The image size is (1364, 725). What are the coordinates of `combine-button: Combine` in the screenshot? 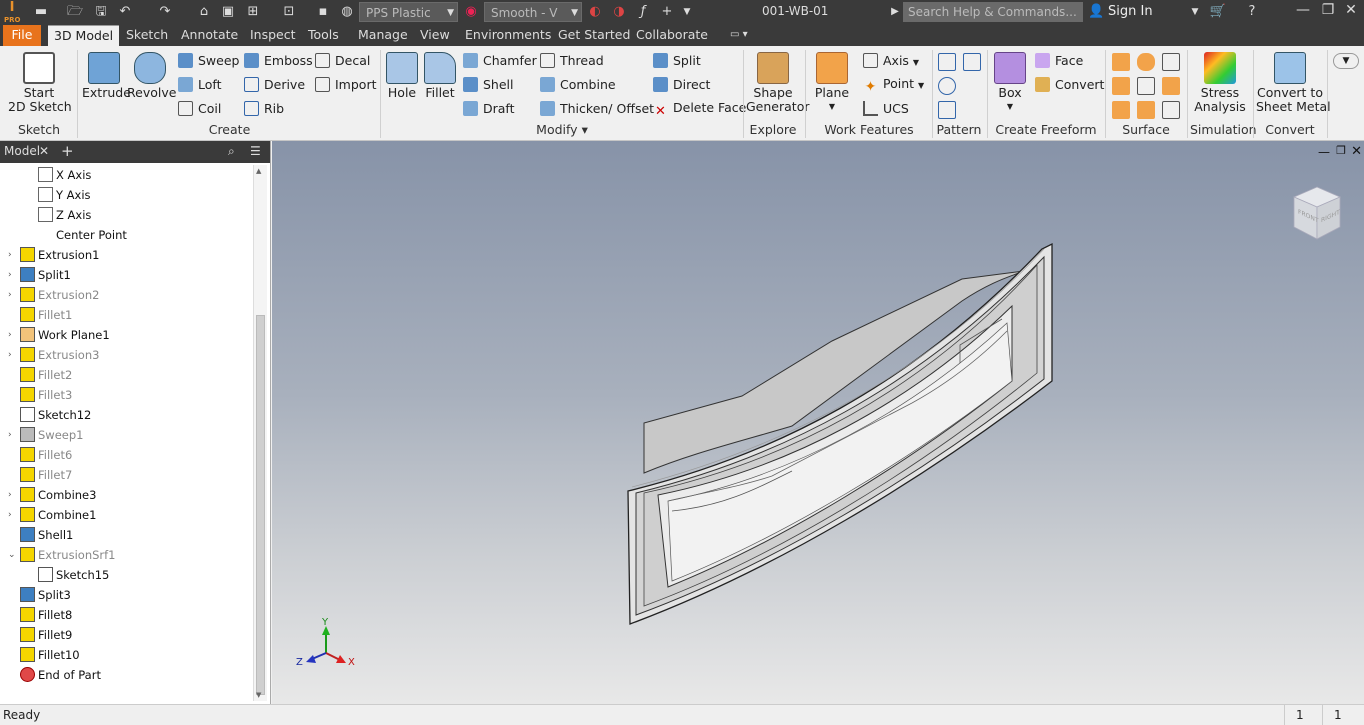 It's located at (578, 84).